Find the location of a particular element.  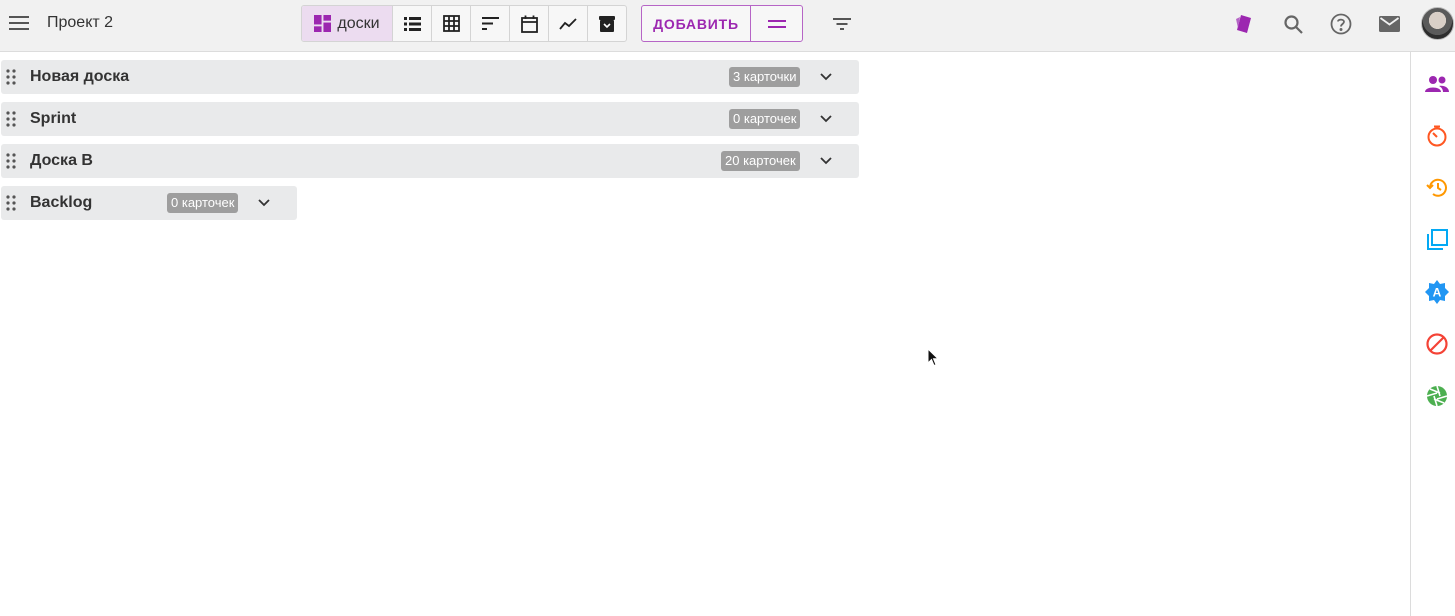

board-name: Backlog is located at coordinates (61, 203).